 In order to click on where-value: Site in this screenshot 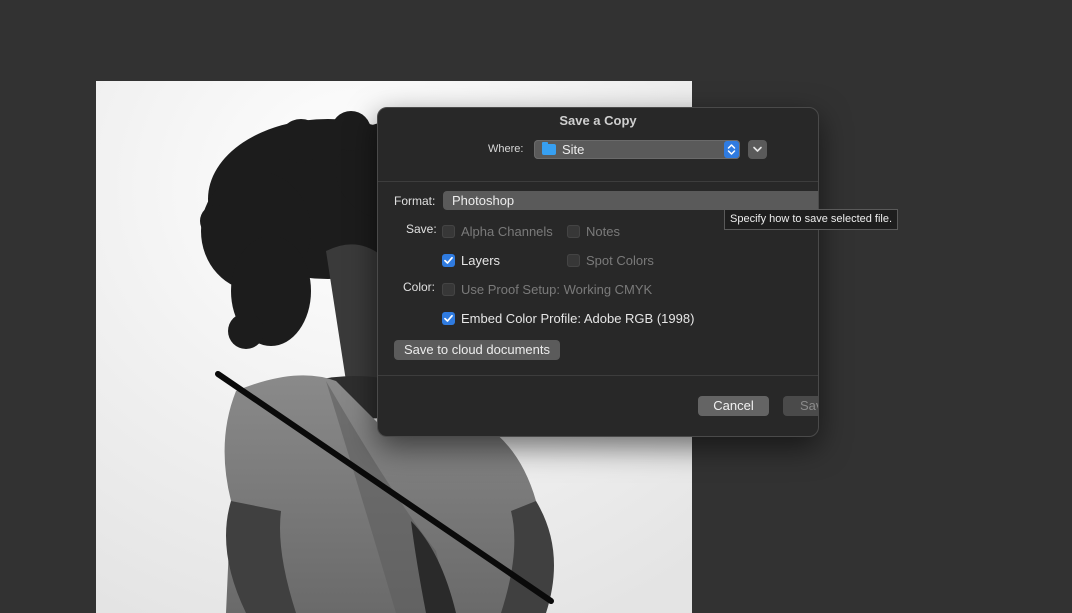, I will do `click(573, 149)`.